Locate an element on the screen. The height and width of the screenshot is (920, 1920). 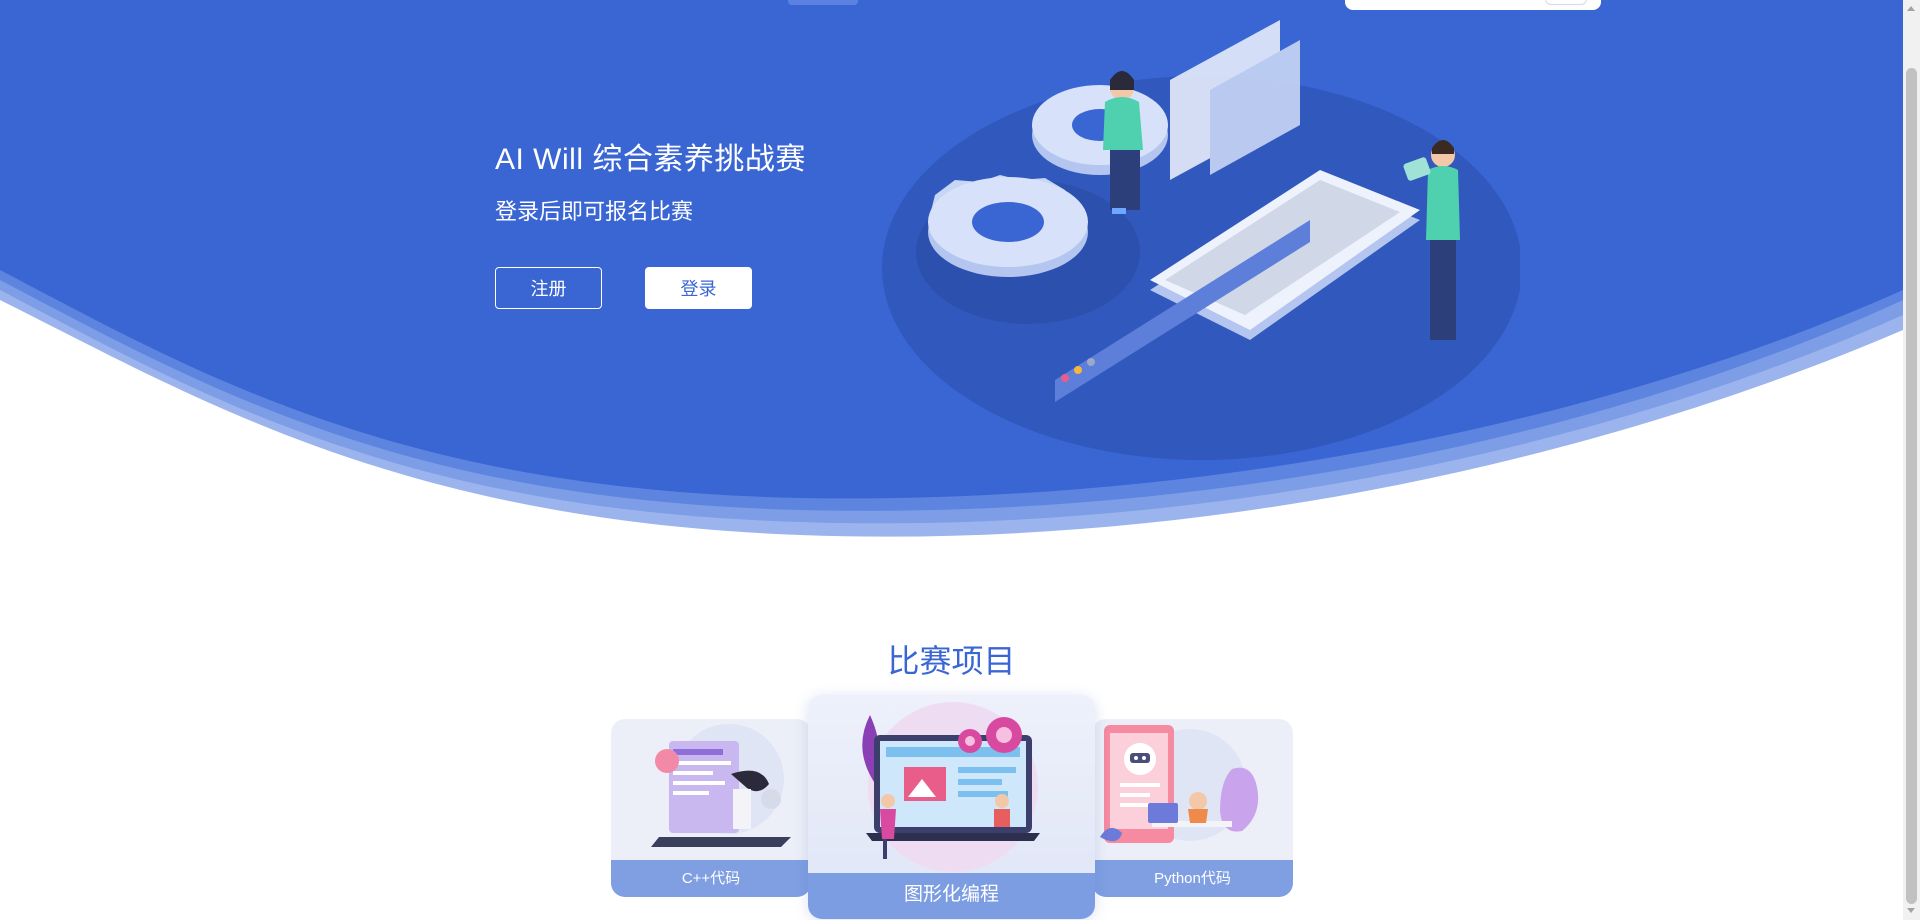
card-cpp: C++代码 is located at coordinates (711, 808).